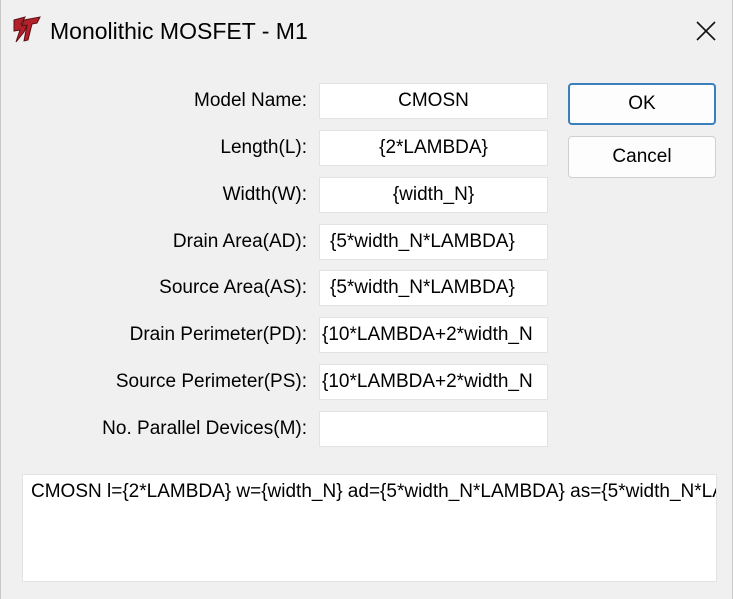  What do you see at coordinates (250, 100) in the screenshot?
I see `model-name-label: Model Name:` at bounding box center [250, 100].